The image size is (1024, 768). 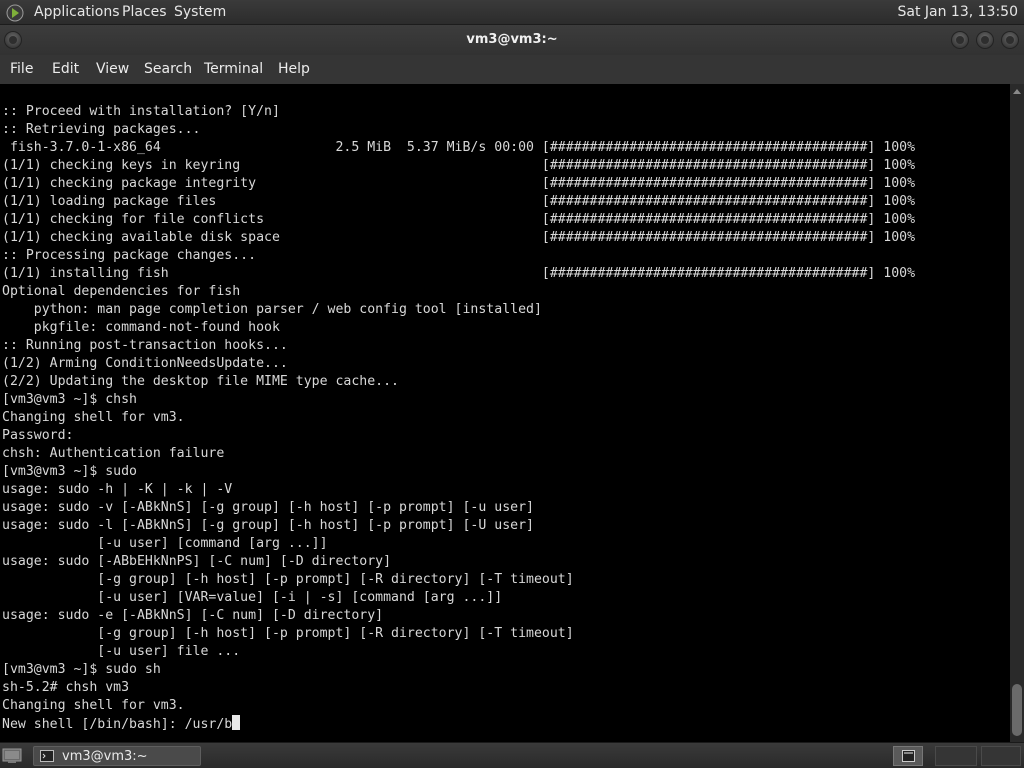 I want to click on menu-view: View, so click(x=112, y=69).